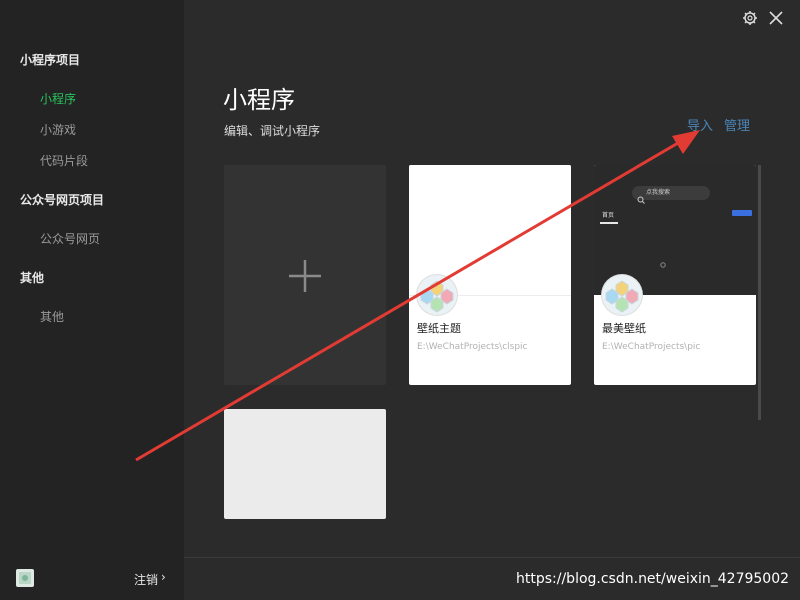 This screenshot has width=800, height=600. Describe the element at coordinates (70, 238) in the screenshot. I see `sidebar-item-official-web: 公众号网页` at that location.